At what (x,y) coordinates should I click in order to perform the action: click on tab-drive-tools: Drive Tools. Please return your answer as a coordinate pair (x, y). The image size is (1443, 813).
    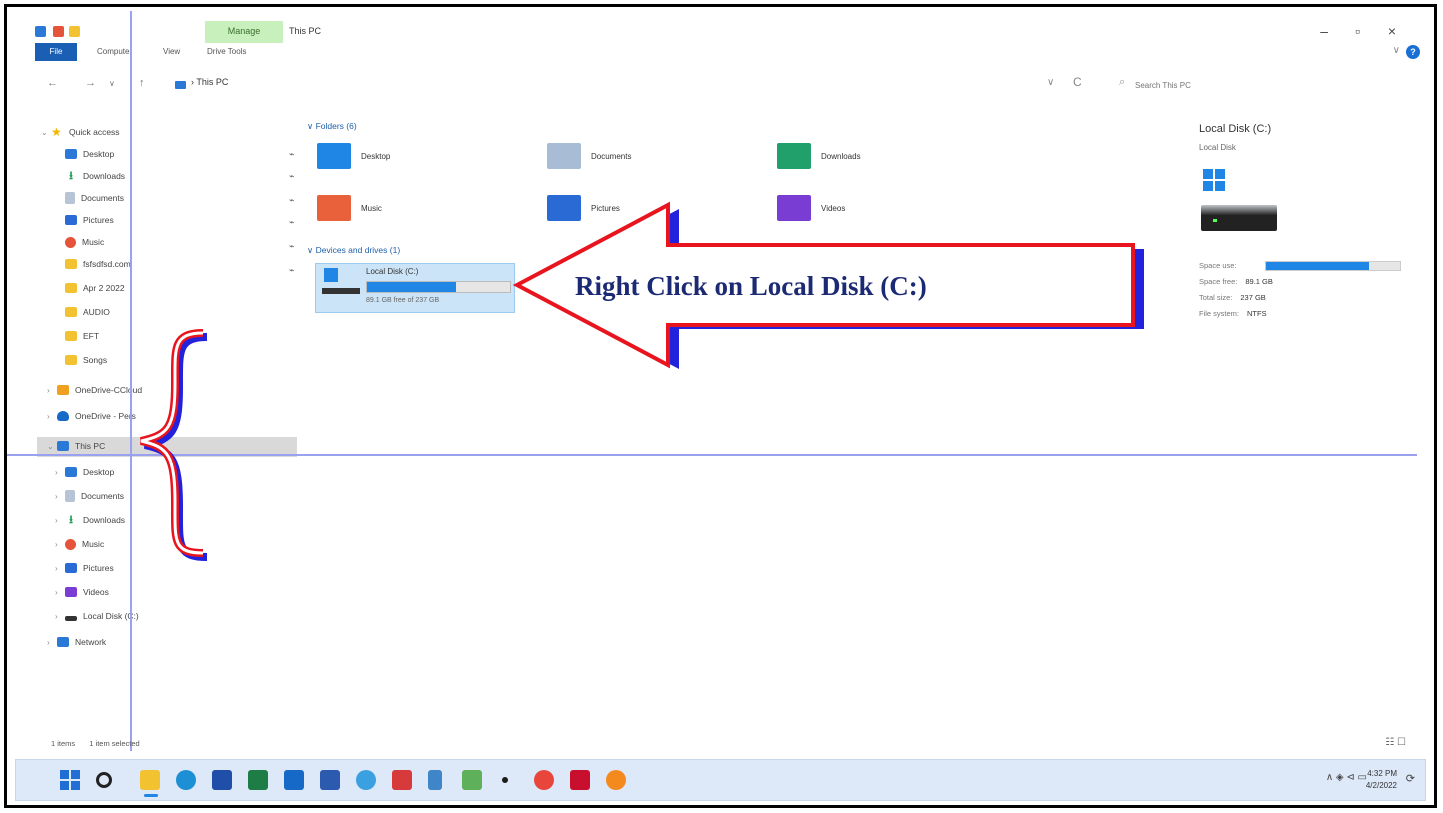
    Looking at the image, I should click on (226, 52).